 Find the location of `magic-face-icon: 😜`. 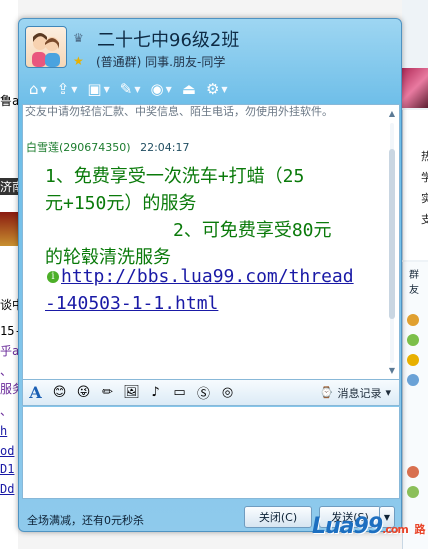

magic-face-icon: 😜 is located at coordinates (83, 392).